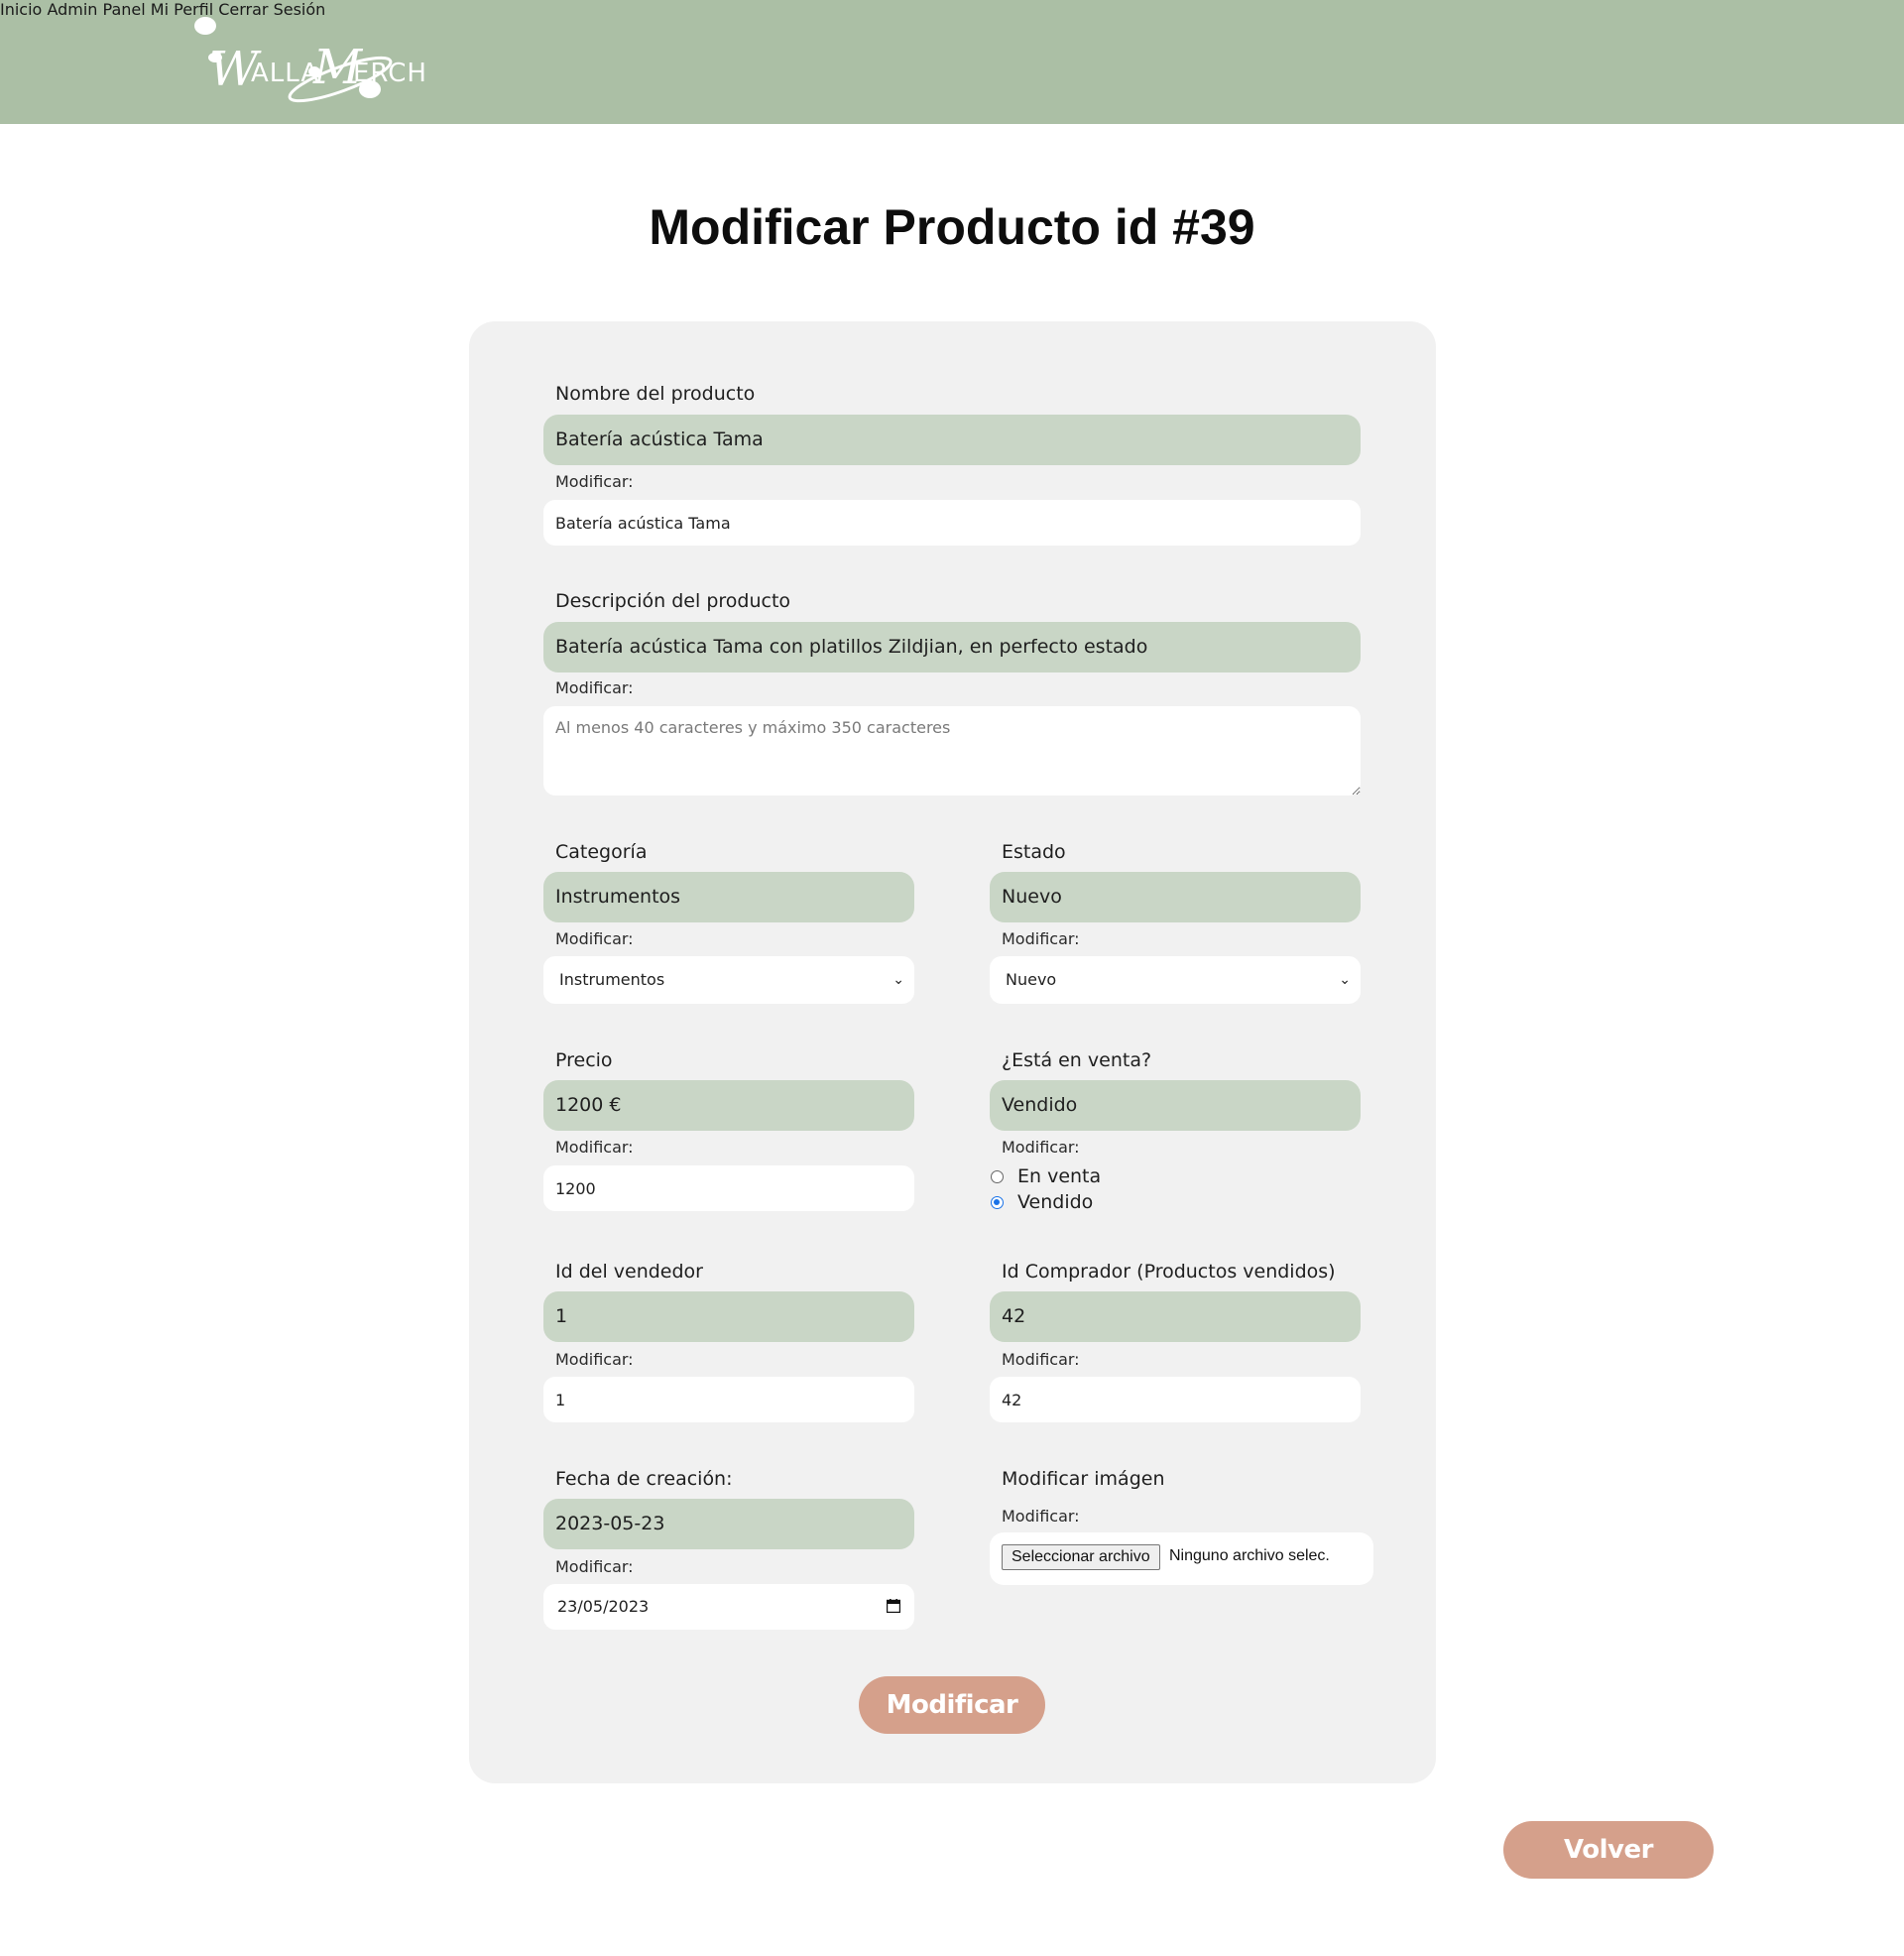  What do you see at coordinates (1055, 1202) in the screenshot?
I see `radio-label-vendido: Vendido` at bounding box center [1055, 1202].